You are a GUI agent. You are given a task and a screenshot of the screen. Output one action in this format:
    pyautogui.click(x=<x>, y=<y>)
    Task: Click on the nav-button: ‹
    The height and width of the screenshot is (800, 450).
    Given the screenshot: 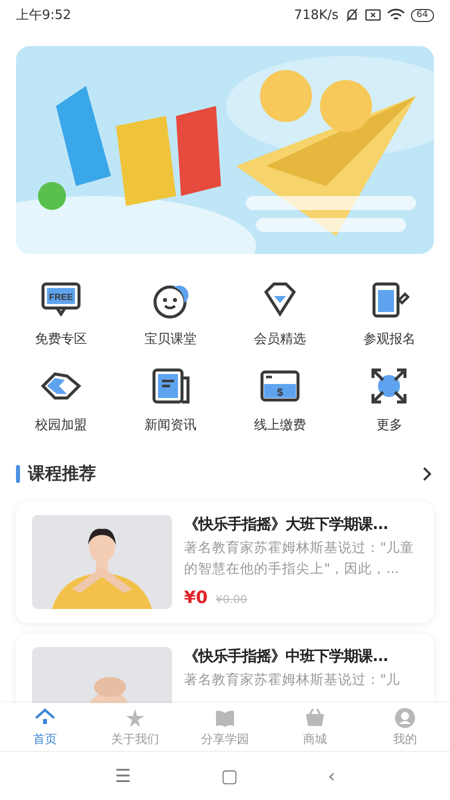 What is the action you would take?
    pyautogui.click(x=332, y=776)
    